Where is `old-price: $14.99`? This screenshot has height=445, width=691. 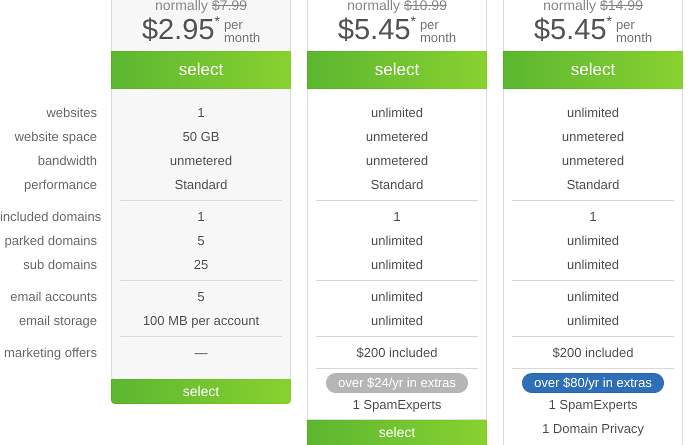 old-price: $14.99 is located at coordinates (621, 5).